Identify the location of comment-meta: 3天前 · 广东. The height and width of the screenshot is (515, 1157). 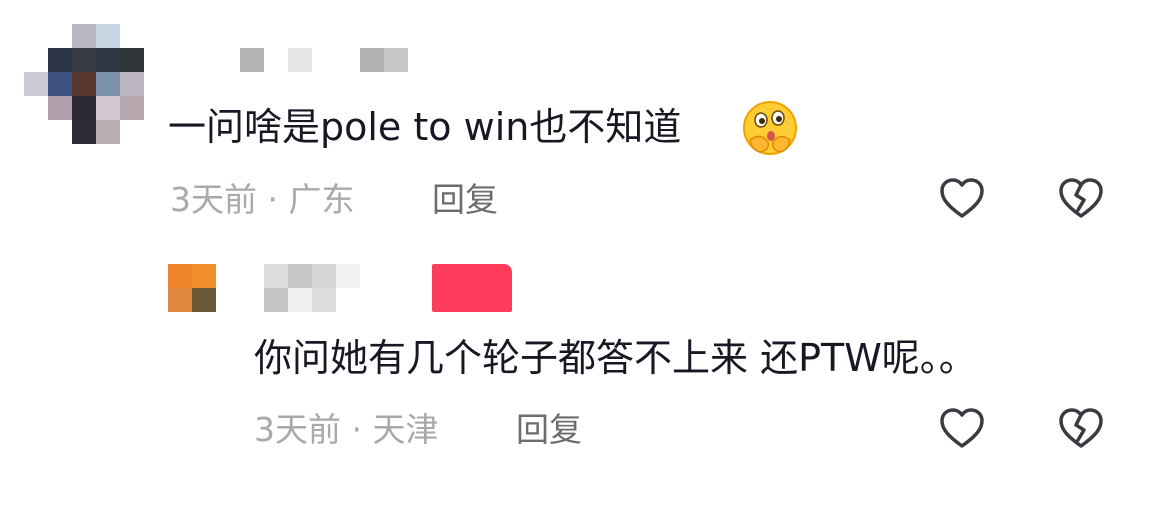
(262, 200).